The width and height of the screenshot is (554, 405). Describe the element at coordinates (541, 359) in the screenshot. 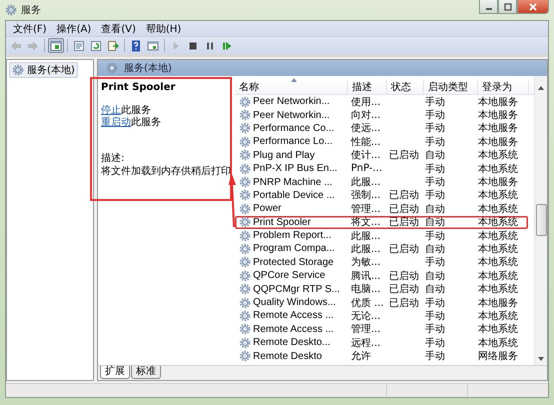

I see `scroll-down-icon` at that location.